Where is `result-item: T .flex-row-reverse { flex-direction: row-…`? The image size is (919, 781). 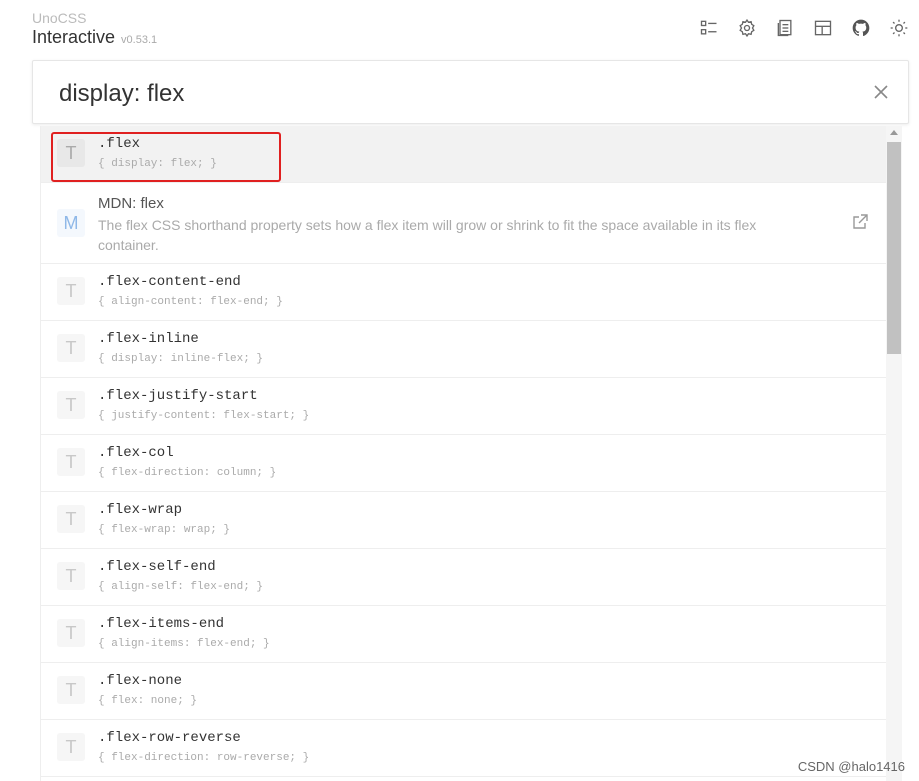 result-item: T .flex-row-reverse { flex-direction: row-… is located at coordinates (464, 748).